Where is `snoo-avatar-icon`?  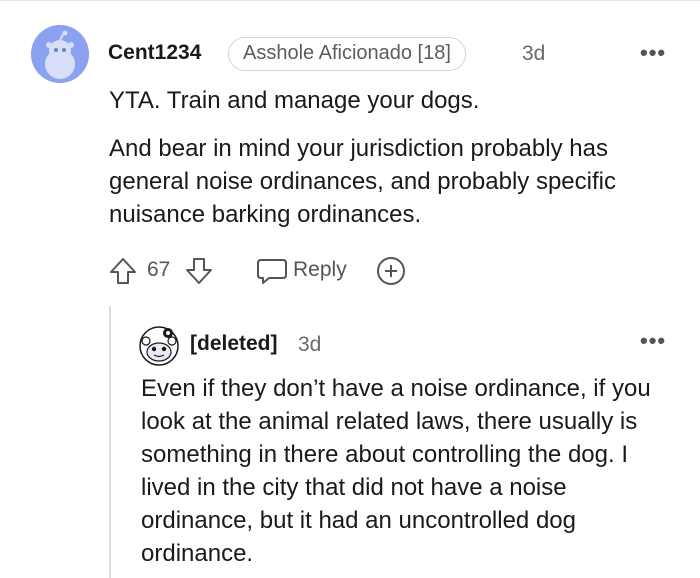
snoo-avatar-icon is located at coordinates (60, 54).